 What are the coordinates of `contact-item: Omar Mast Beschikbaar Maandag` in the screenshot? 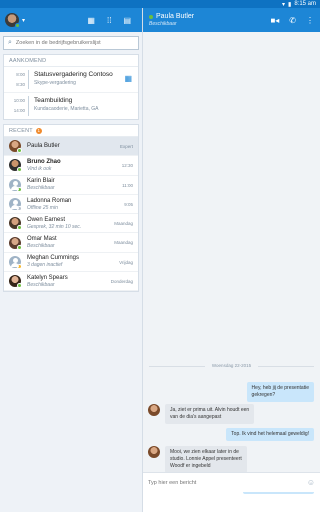 It's located at (71, 243).